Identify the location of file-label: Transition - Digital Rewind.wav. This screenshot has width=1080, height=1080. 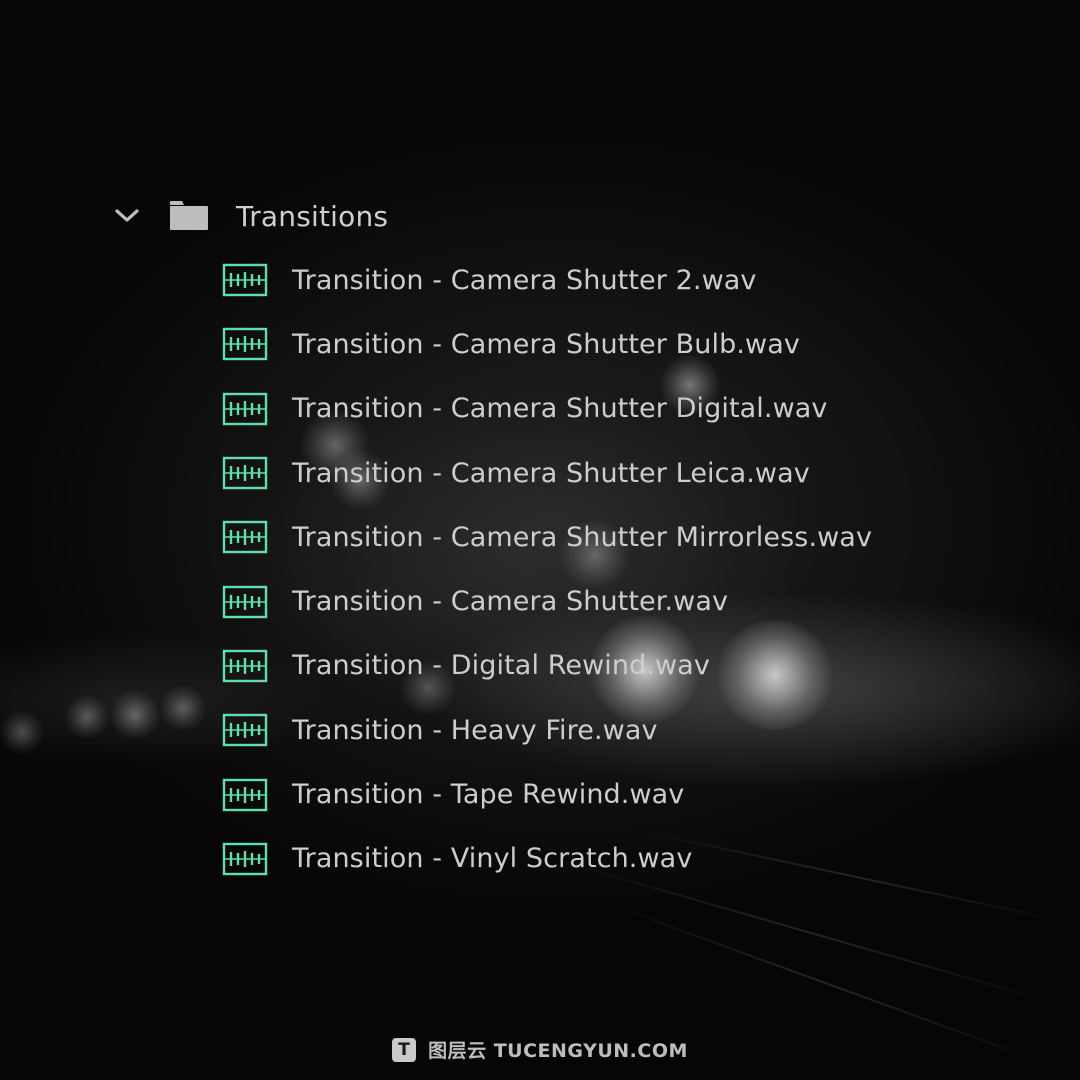
(501, 666).